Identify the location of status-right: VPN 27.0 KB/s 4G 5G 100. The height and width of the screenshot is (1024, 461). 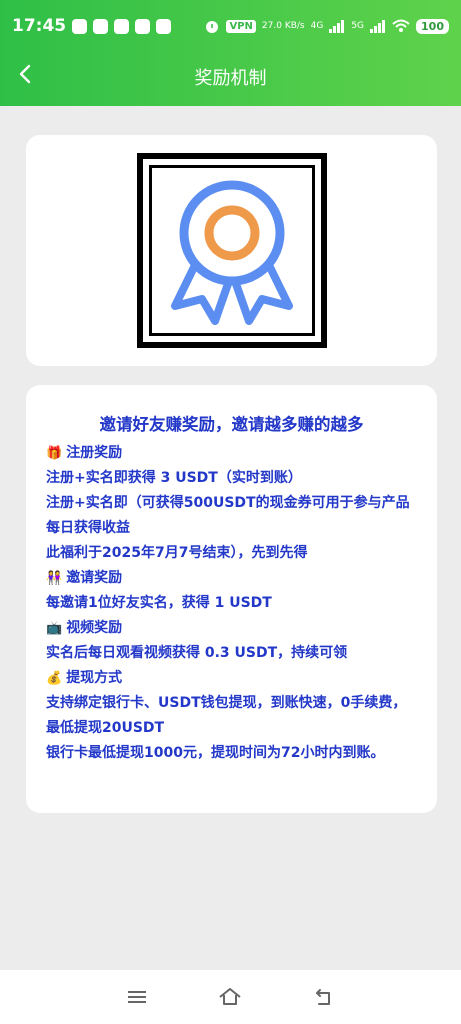
(326, 26).